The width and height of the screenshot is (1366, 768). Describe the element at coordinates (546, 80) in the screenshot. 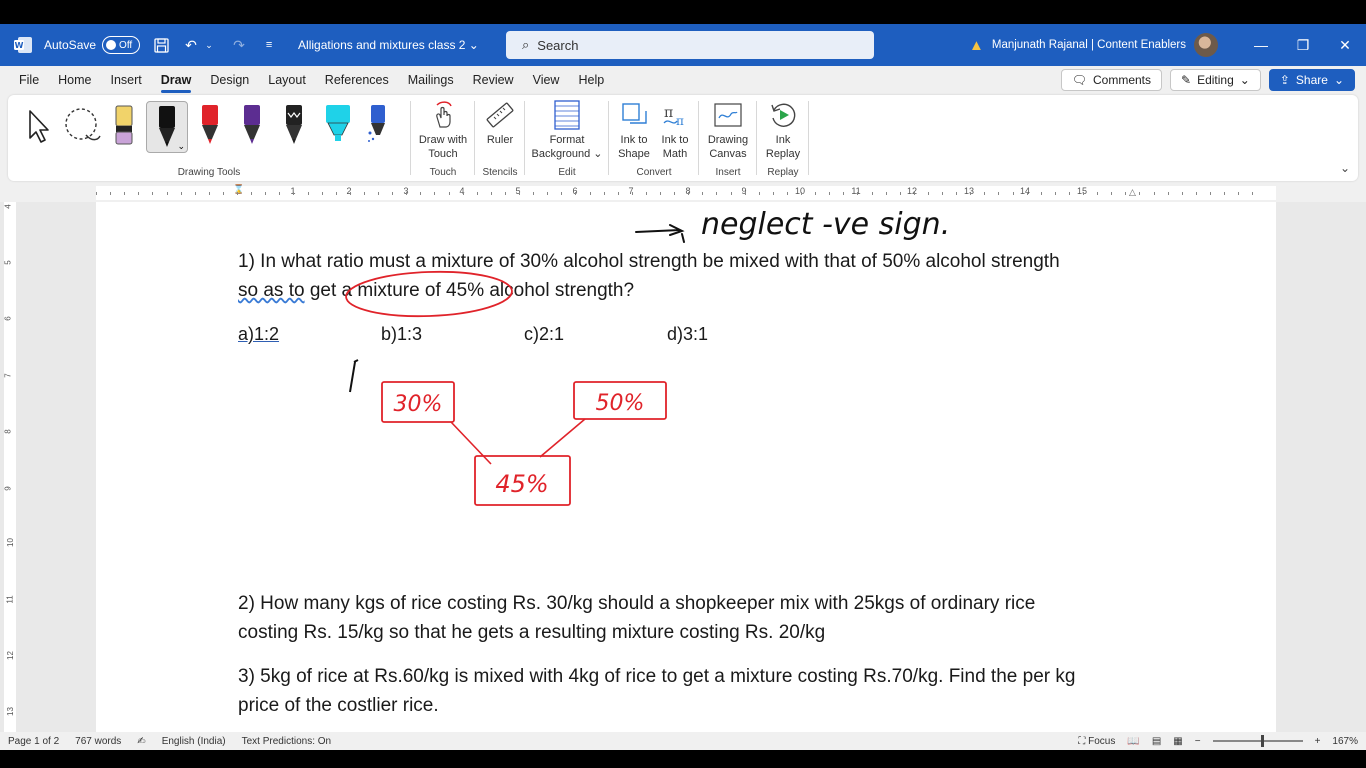

I see `tab-view: View` at that location.